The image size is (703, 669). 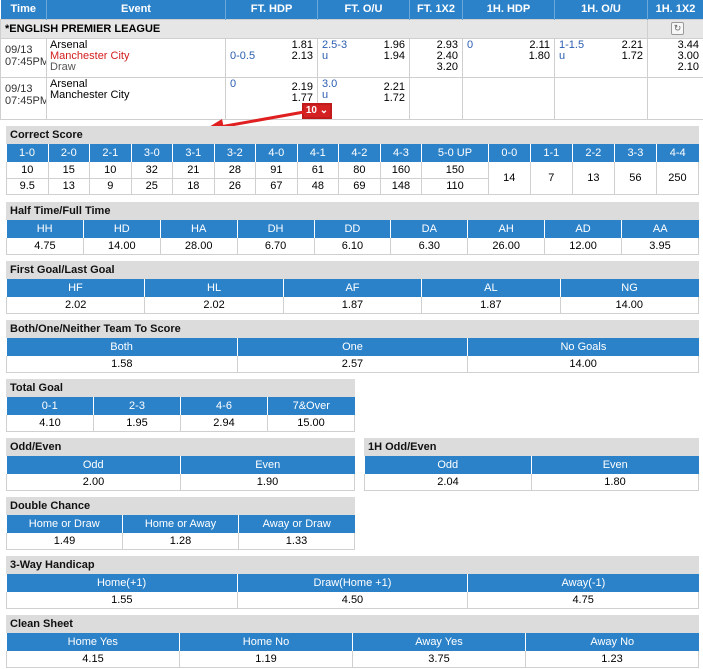 What do you see at coordinates (363, 56) in the screenshot?
I see `odds-value: 1.94` at bounding box center [363, 56].